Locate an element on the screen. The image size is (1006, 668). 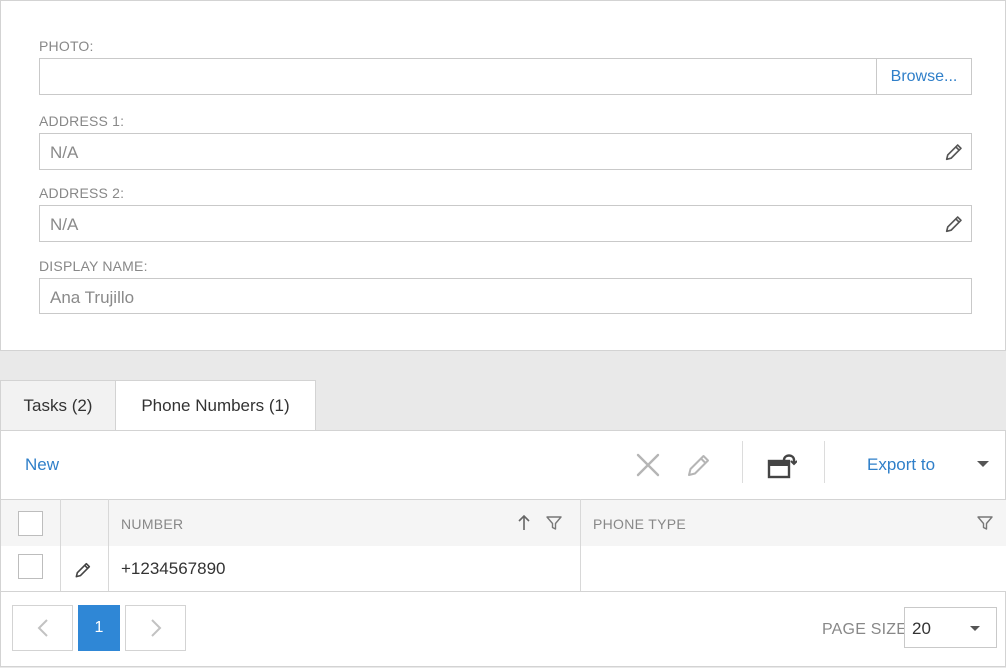
next-page-button is located at coordinates (155, 628).